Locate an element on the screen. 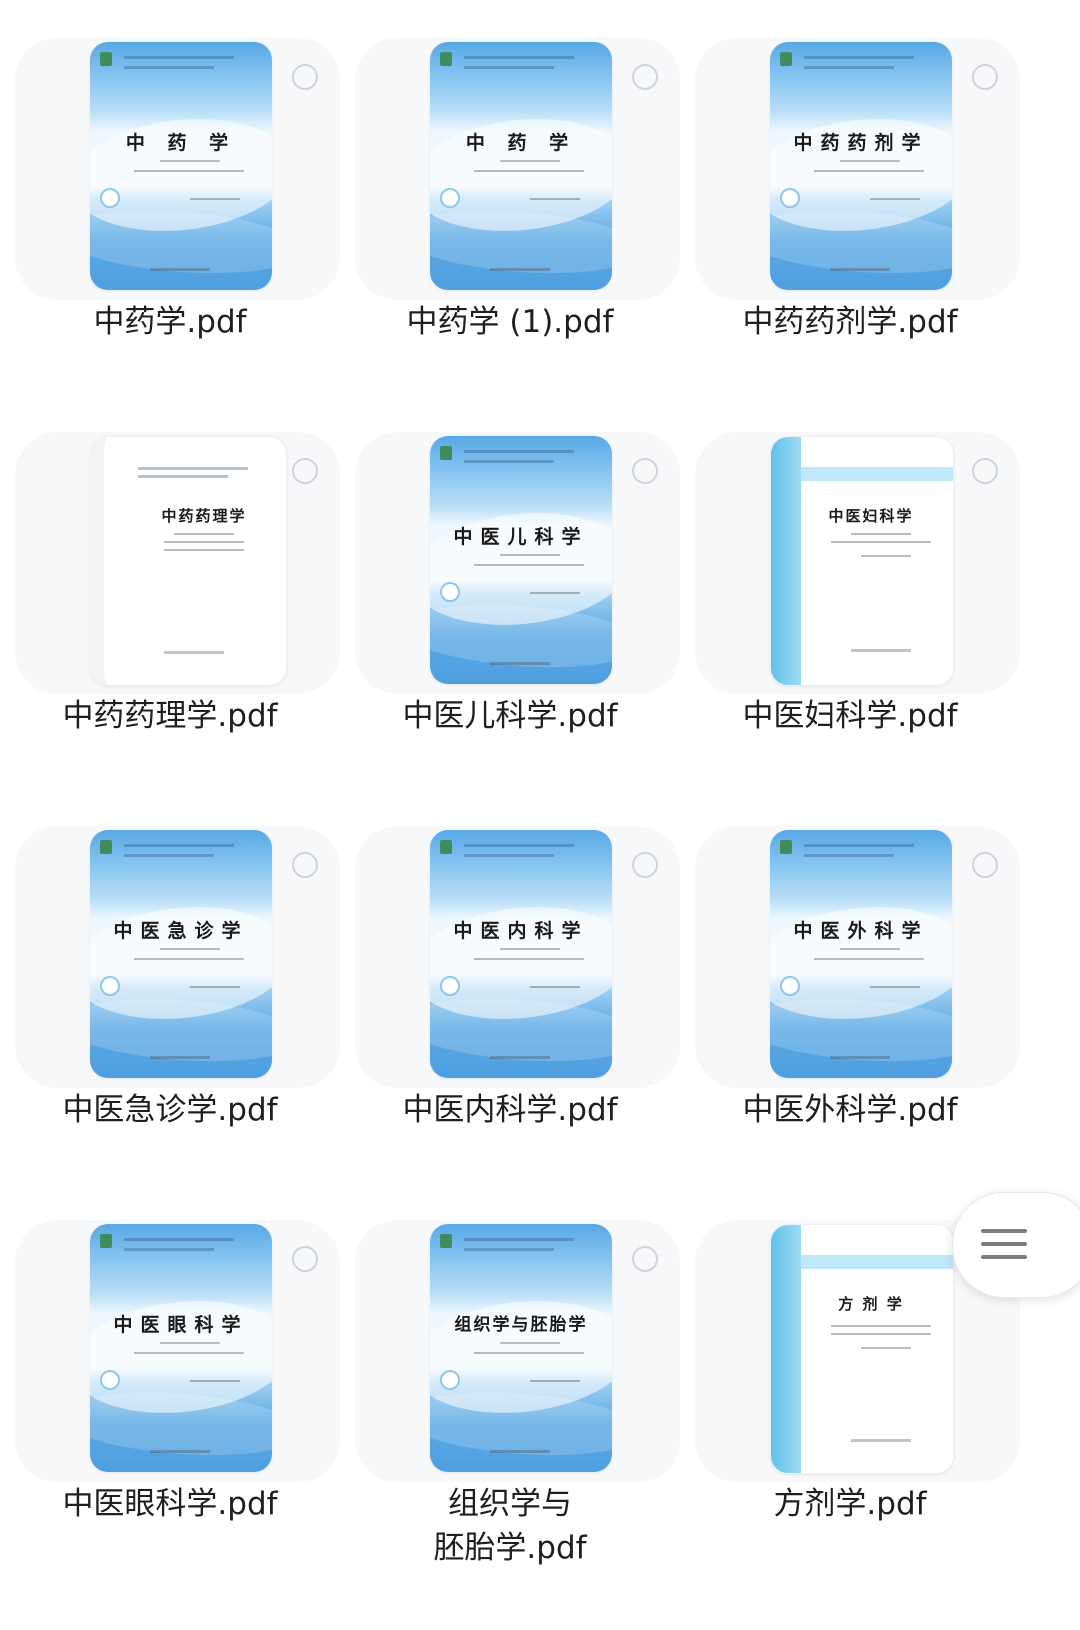  cover-title: 中医妇科学 is located at coordinates (871, 516).